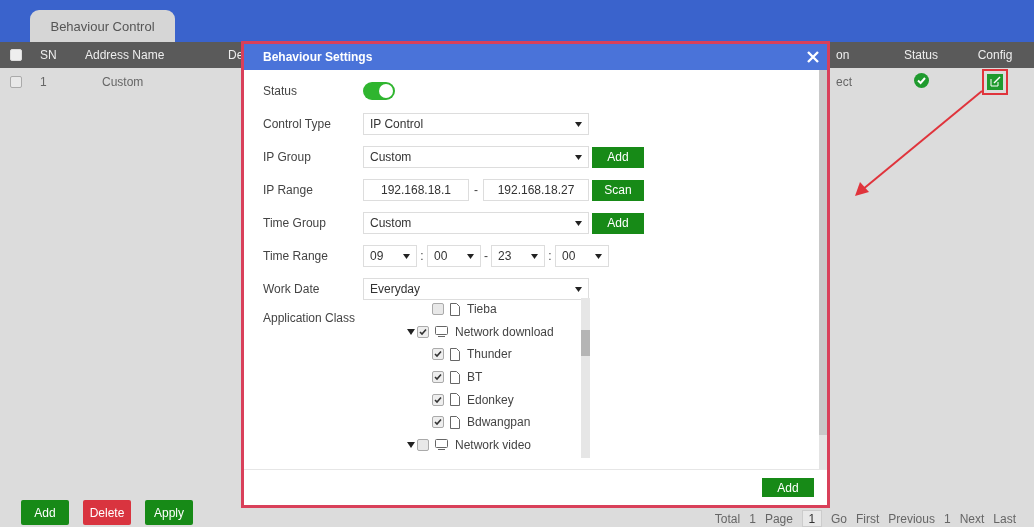  What do you see at coordinates (778, 518) in the screenshot?
I see `page-label: Page` at bounding box center [778, 518].